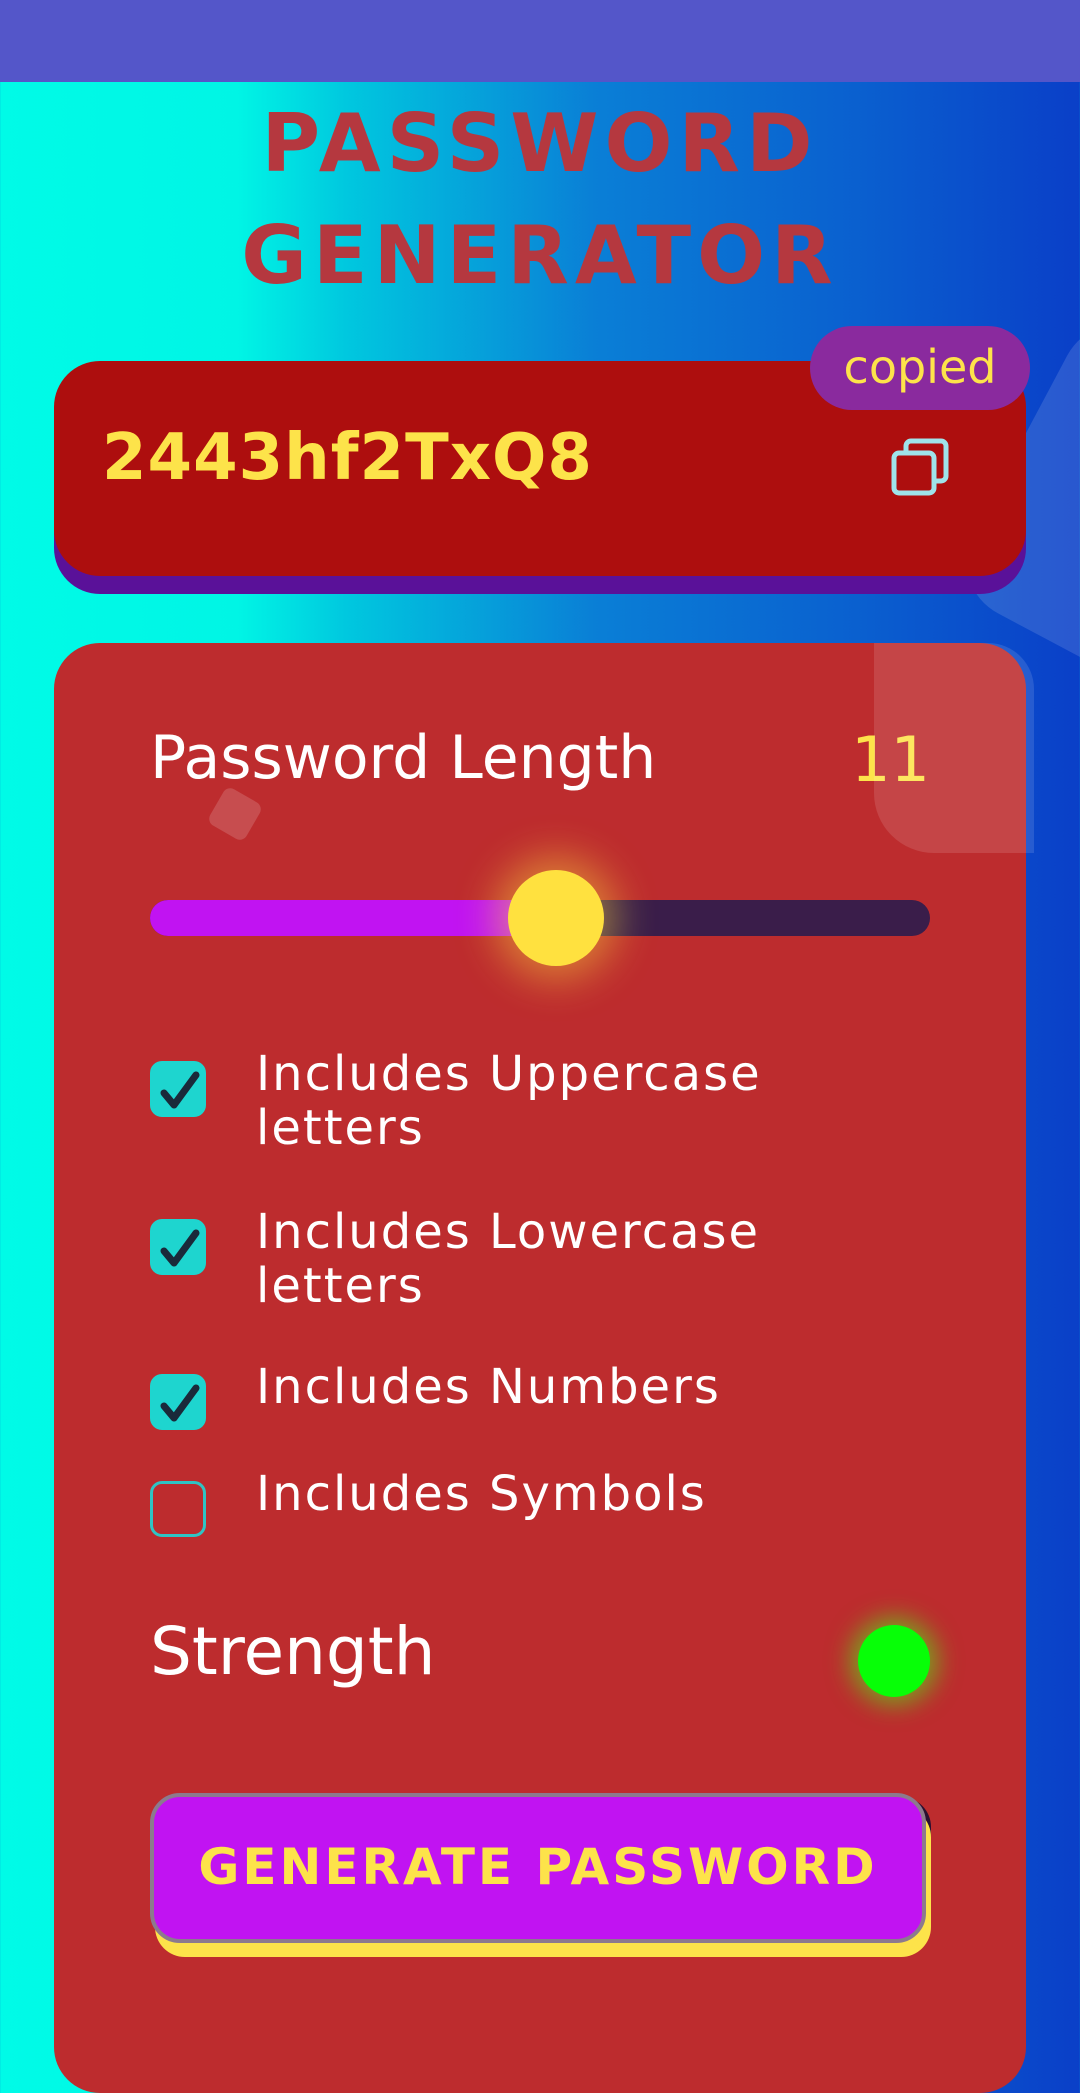 This screenshot has width=1080, height=2093. What do you see at coordinates (178, 1509) in the screenshot?
I see `checkbox-symbols` at bounding box center [178, 1509].